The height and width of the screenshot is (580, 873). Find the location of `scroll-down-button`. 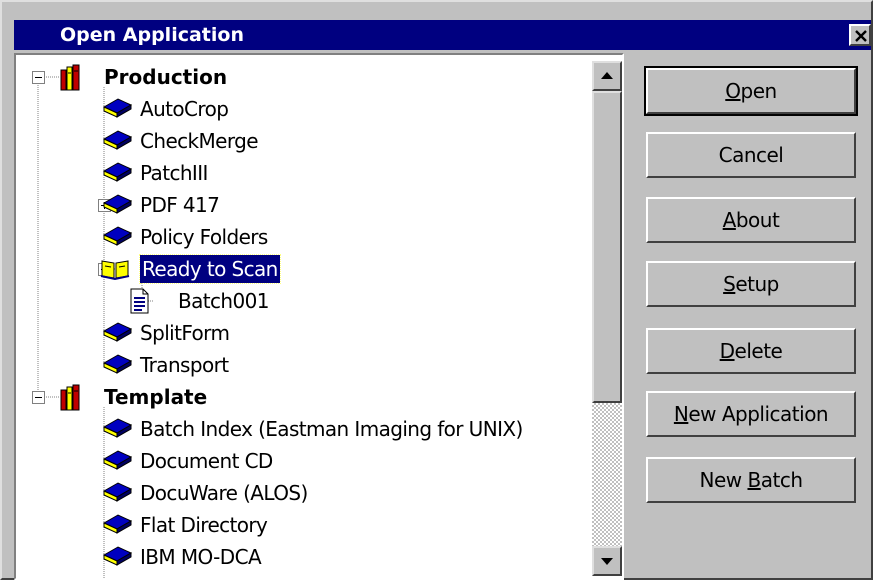

scroll-down-button is located at coordinates (607, 561).